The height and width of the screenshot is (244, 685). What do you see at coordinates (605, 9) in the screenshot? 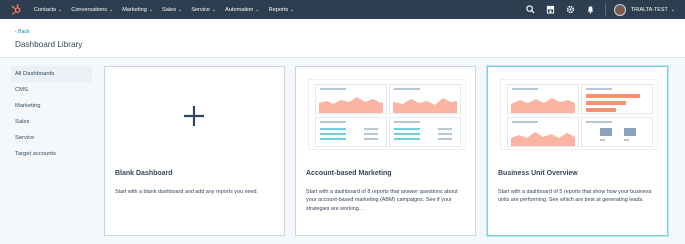
I see `nav-divider` at bounding box center [605, 9].